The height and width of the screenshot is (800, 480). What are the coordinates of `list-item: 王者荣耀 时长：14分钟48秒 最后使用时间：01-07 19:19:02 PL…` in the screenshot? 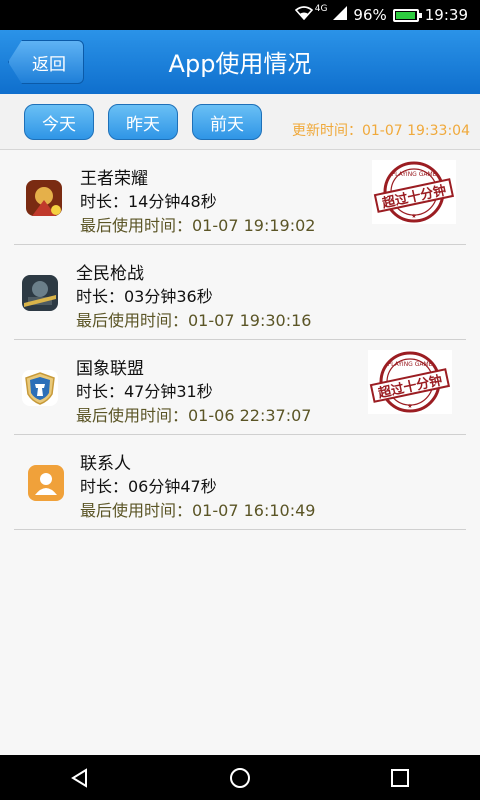 It's located at (240, 197).